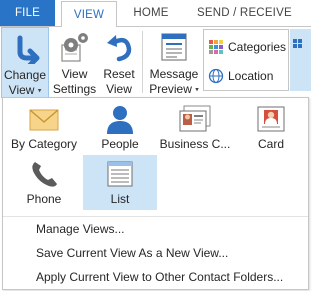 Image resolution: width=320 pixels, height=291 pixels. What do you see at coordinates (300, 60) in the screenshot?
I see `gallery-more-button` at bounding box center [300, 60].